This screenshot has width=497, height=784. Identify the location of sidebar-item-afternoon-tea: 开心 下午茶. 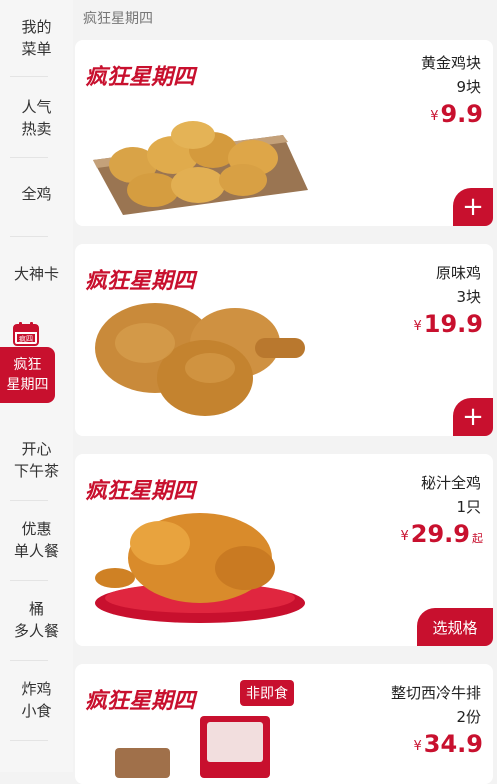
(36, 460).